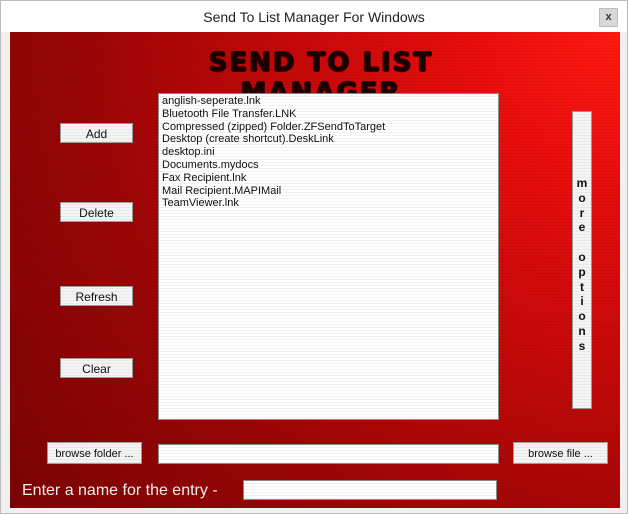 The width and height of the screenshot is (628, 514). I want to click on list-item: Desktop (create shortcut).DeskLink, so click(328, 139).